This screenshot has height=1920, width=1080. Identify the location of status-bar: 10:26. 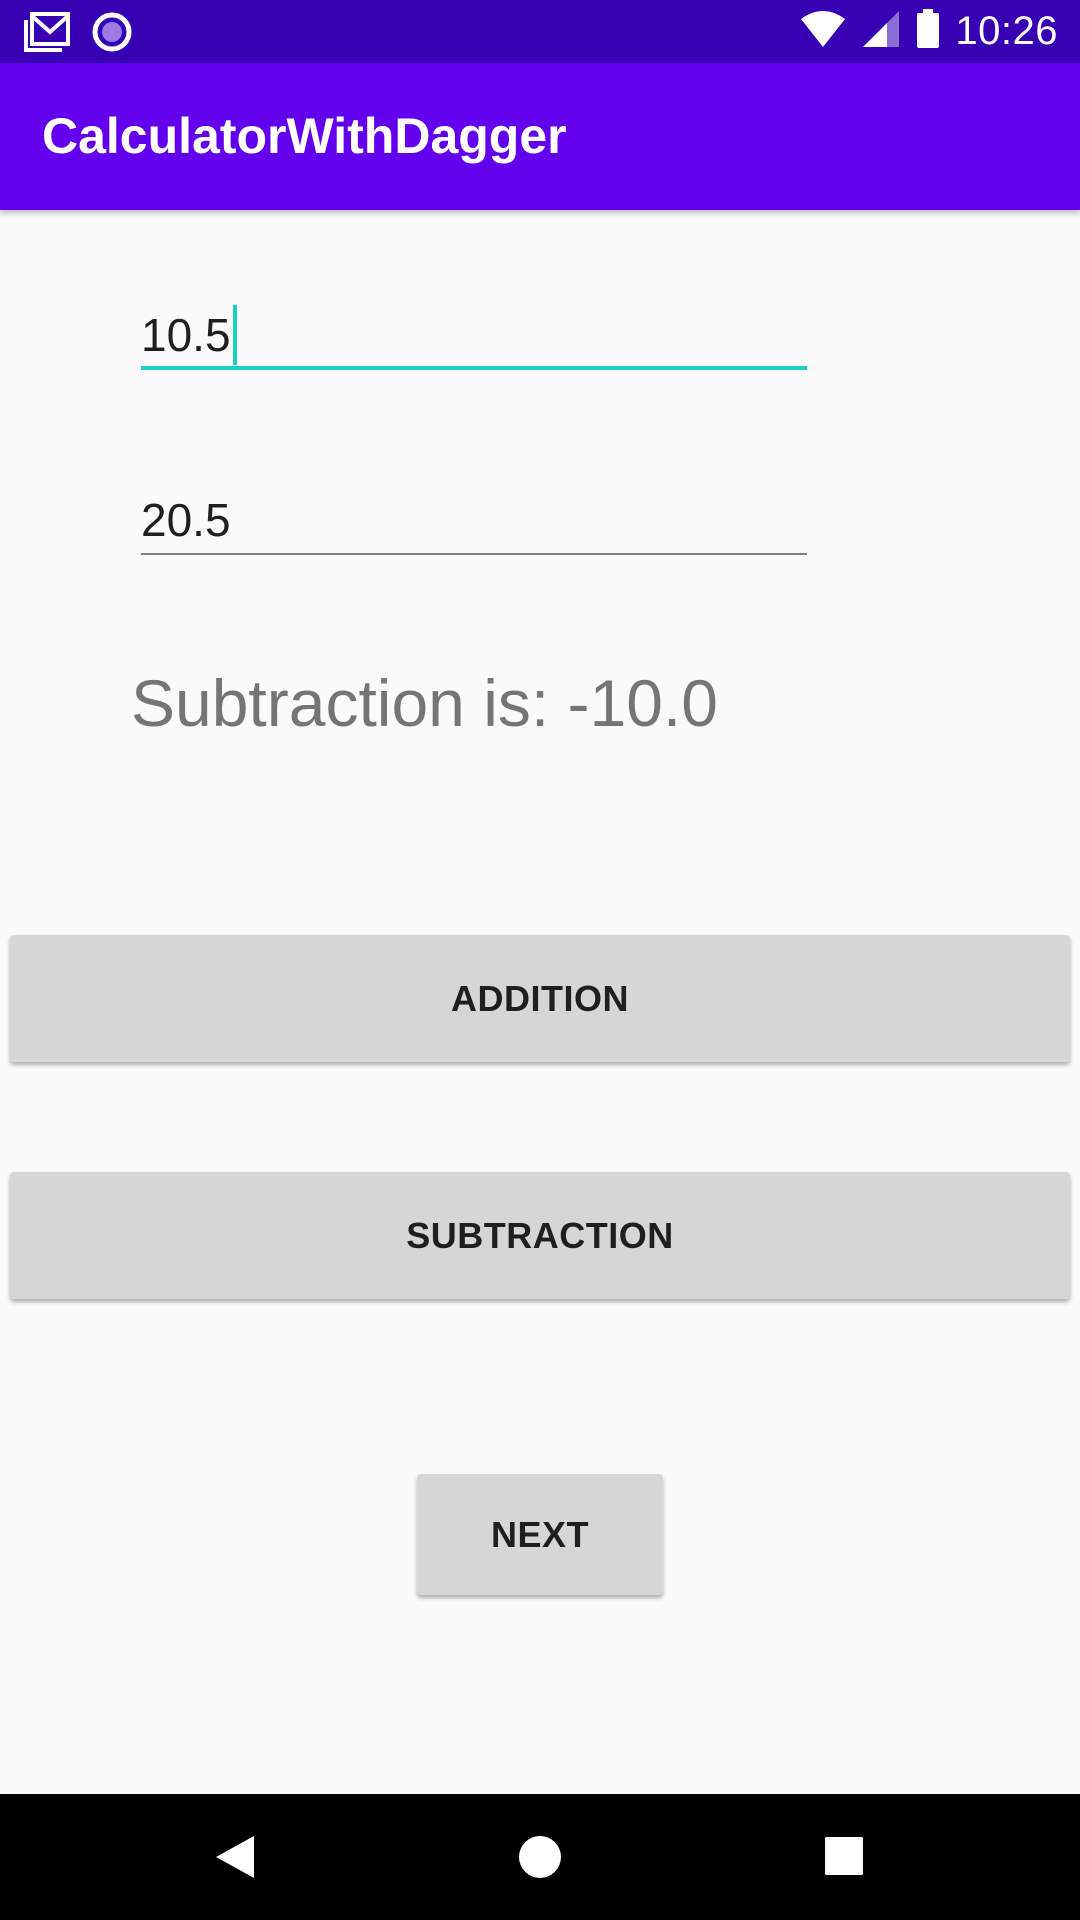
(540, 31).